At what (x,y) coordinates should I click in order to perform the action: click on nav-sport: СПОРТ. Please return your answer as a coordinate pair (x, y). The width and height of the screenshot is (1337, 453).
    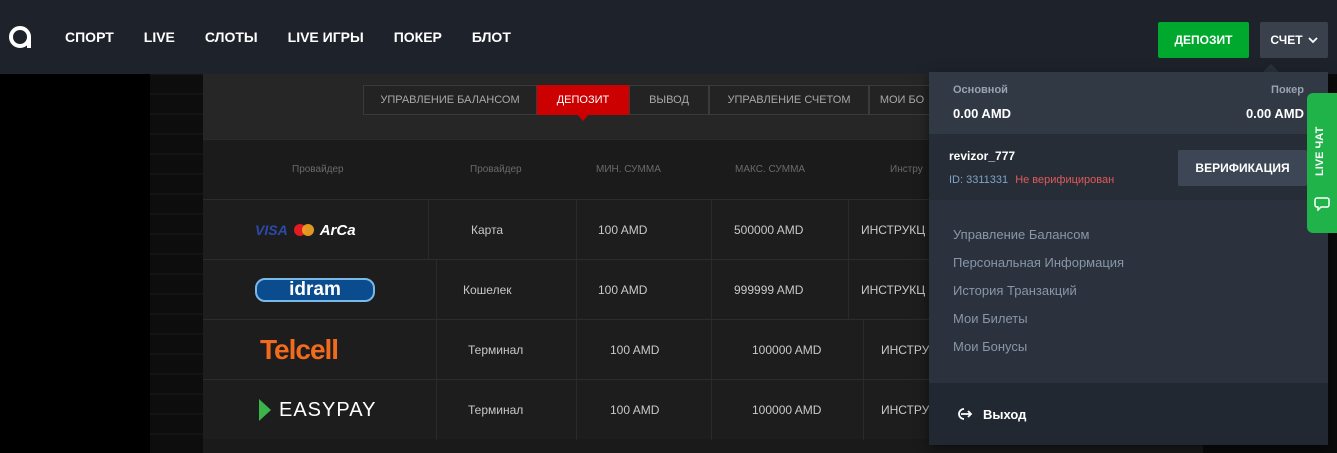
    Looking at the image, I should click on (89, 37).